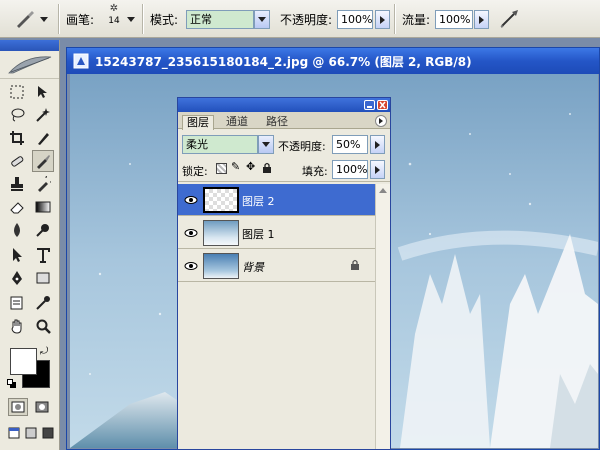 This screenshot has width=600, height=450. I want to click on opacity-input: 100%, so click(355, 19).